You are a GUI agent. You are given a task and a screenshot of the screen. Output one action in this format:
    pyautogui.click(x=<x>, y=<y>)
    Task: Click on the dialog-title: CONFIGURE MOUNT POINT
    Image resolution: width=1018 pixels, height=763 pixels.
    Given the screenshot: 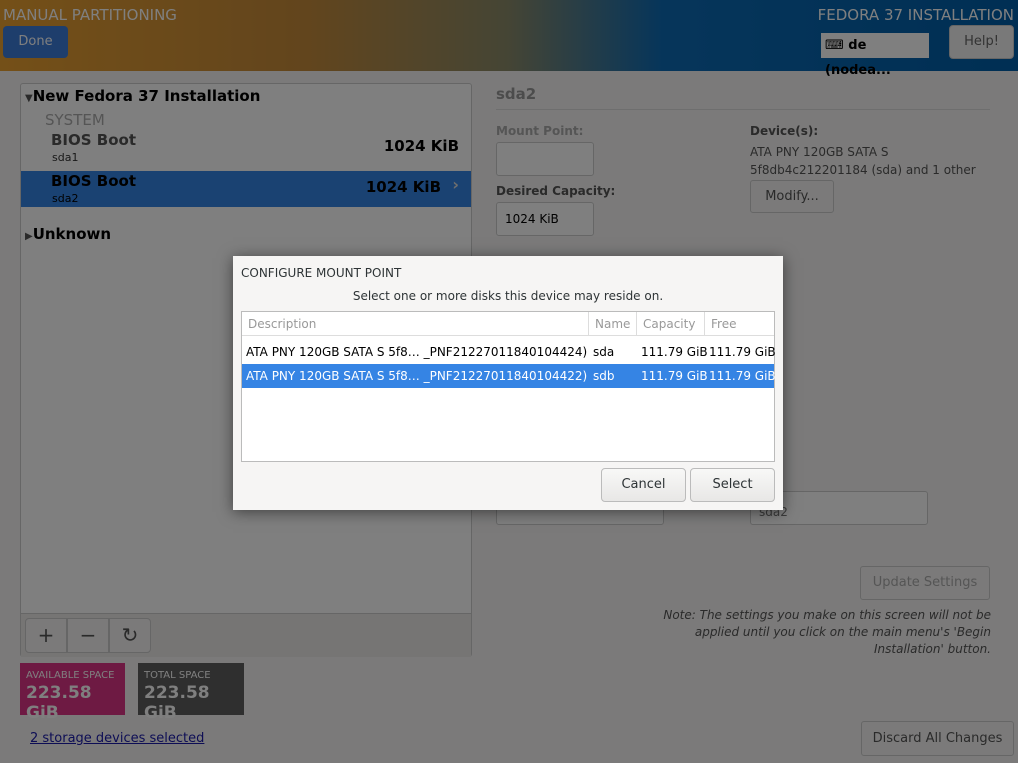 What is the action you would take?
    pyautogui.click(x=321, y=273)
    